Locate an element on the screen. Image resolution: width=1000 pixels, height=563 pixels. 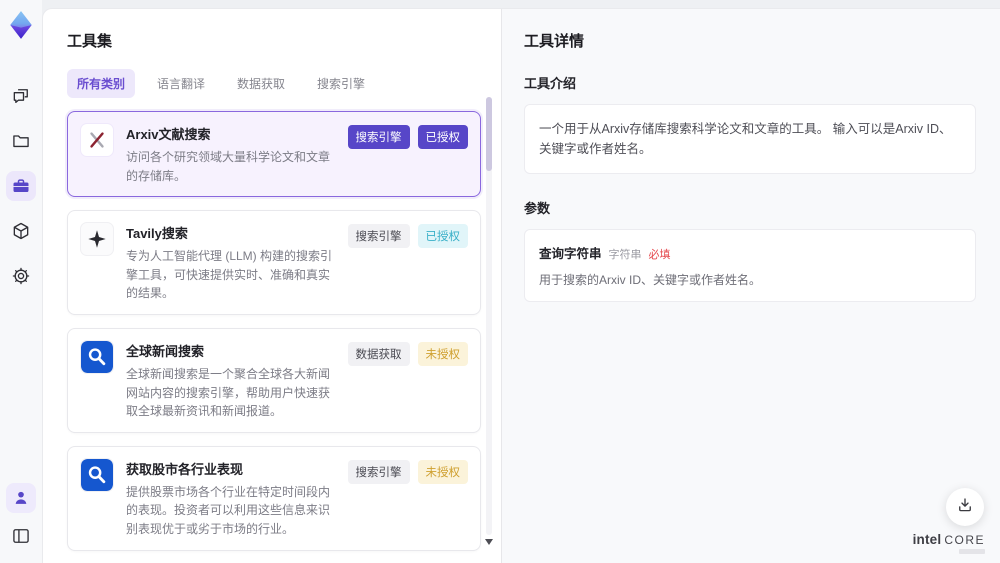
left-sidebar is located at coordinates (21, 281).